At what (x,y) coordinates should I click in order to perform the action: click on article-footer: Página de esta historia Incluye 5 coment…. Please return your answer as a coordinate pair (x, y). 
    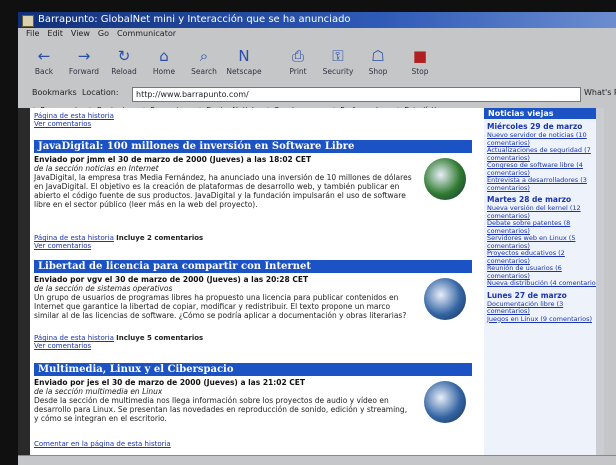
    Looking at the image, I should click on (118, 342).